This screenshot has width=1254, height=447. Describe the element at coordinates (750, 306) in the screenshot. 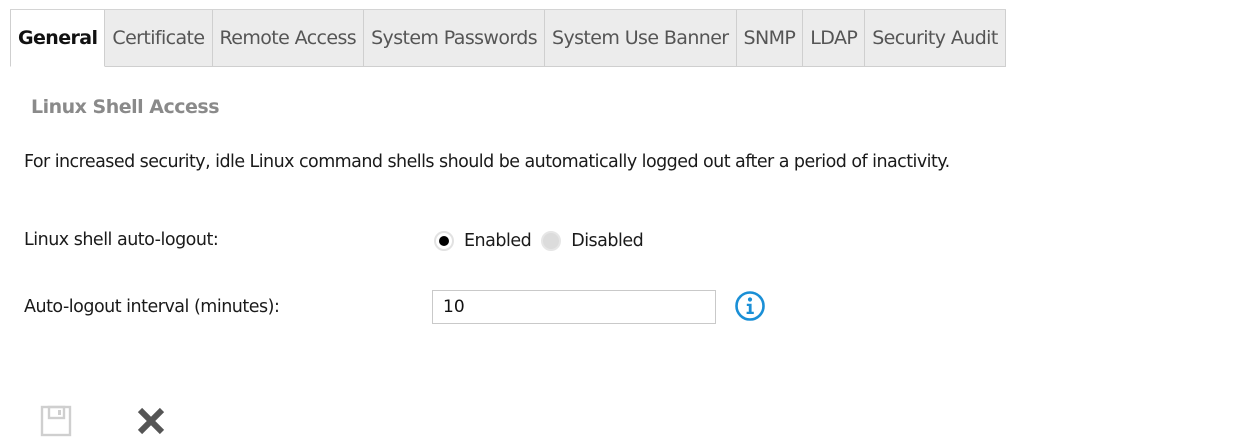

I see `info-icon` at that location.